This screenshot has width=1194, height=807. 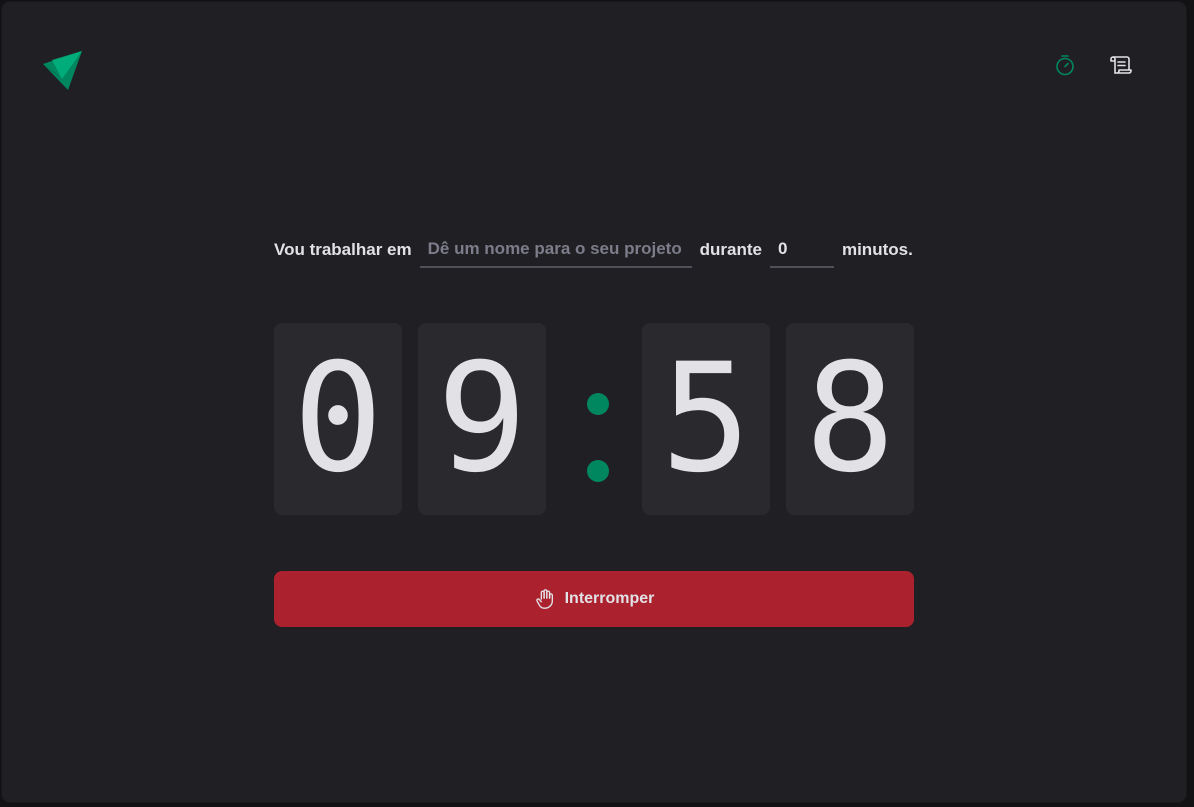 What do you see at coordinates (730, 249) in the screenshot?
I see `form-middle-label: durante` at bounding box center [730, 249].